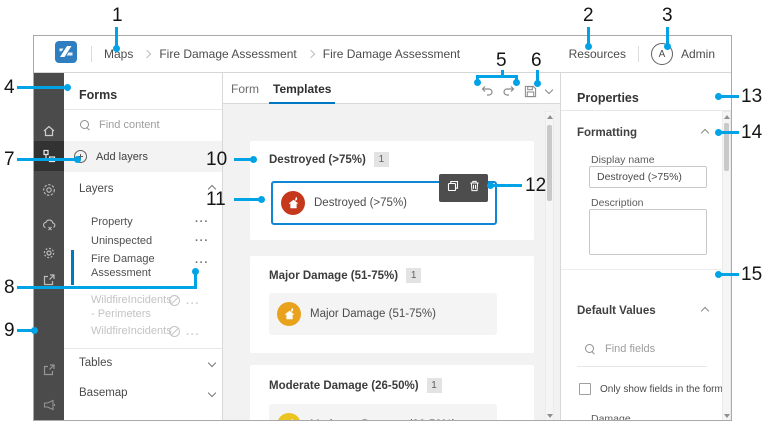  Describe the element at coordinates (487, 91) in the screenshot. I see `undo-icon` at that location.